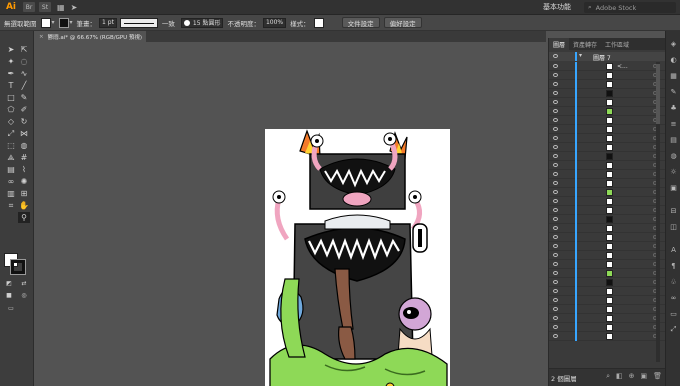 The image size is (680, 386). I want to click on slice-icon: ⌗, so click(11, 205).